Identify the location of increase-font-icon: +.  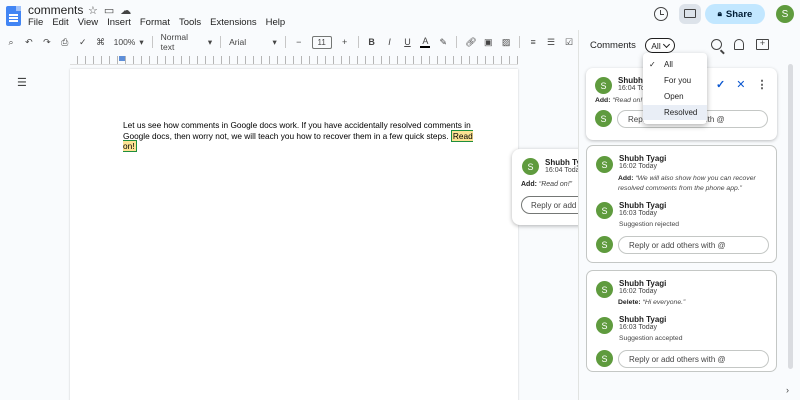
(345, 42).